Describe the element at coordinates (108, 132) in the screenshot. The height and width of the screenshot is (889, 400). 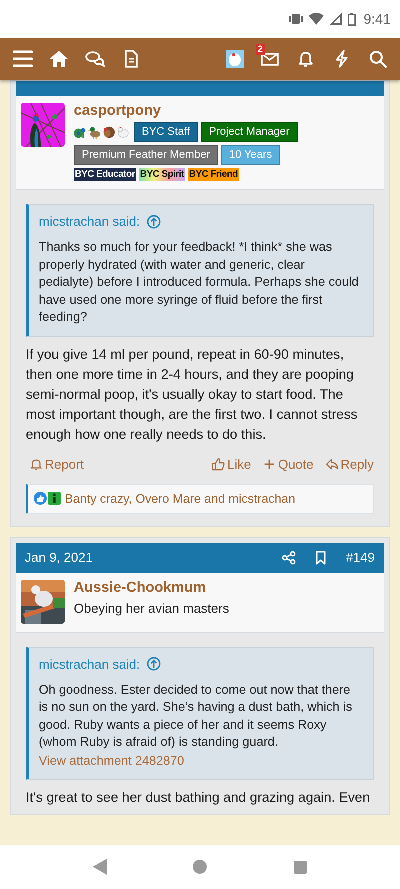
I see `turkey-icon` at that location.